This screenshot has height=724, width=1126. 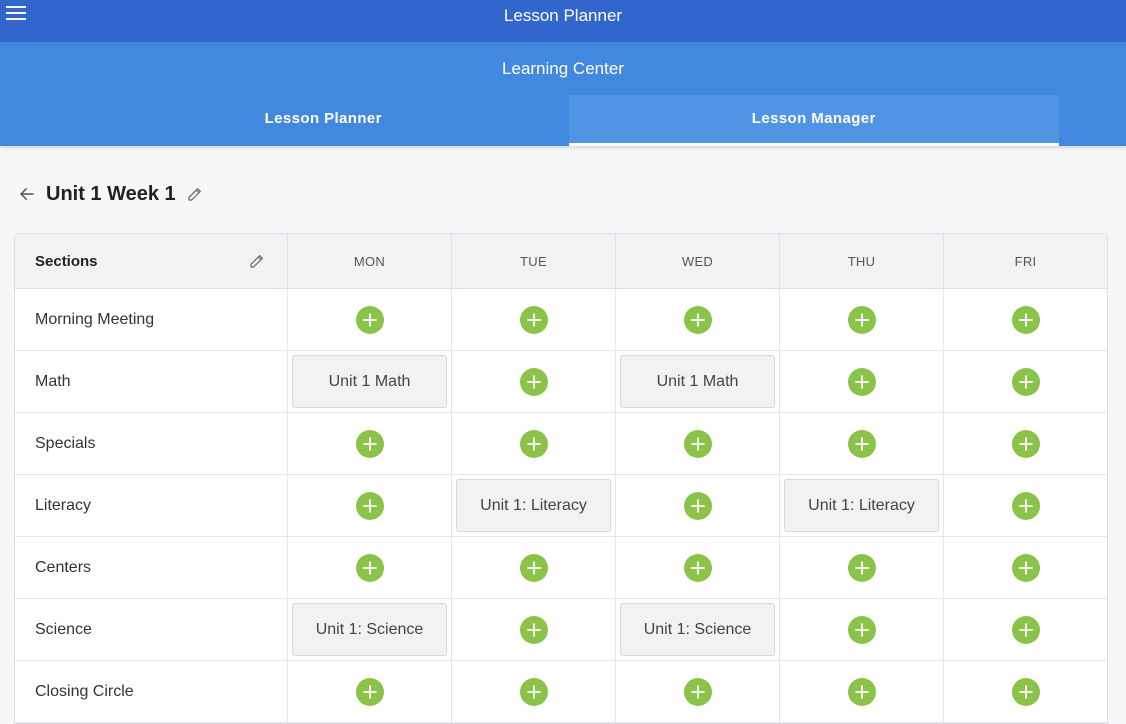 What do you see at coordinates (111, 193) in the screenshot?
I see `week-title: Unit 1 Week 1` at bounding box center [111, 193].